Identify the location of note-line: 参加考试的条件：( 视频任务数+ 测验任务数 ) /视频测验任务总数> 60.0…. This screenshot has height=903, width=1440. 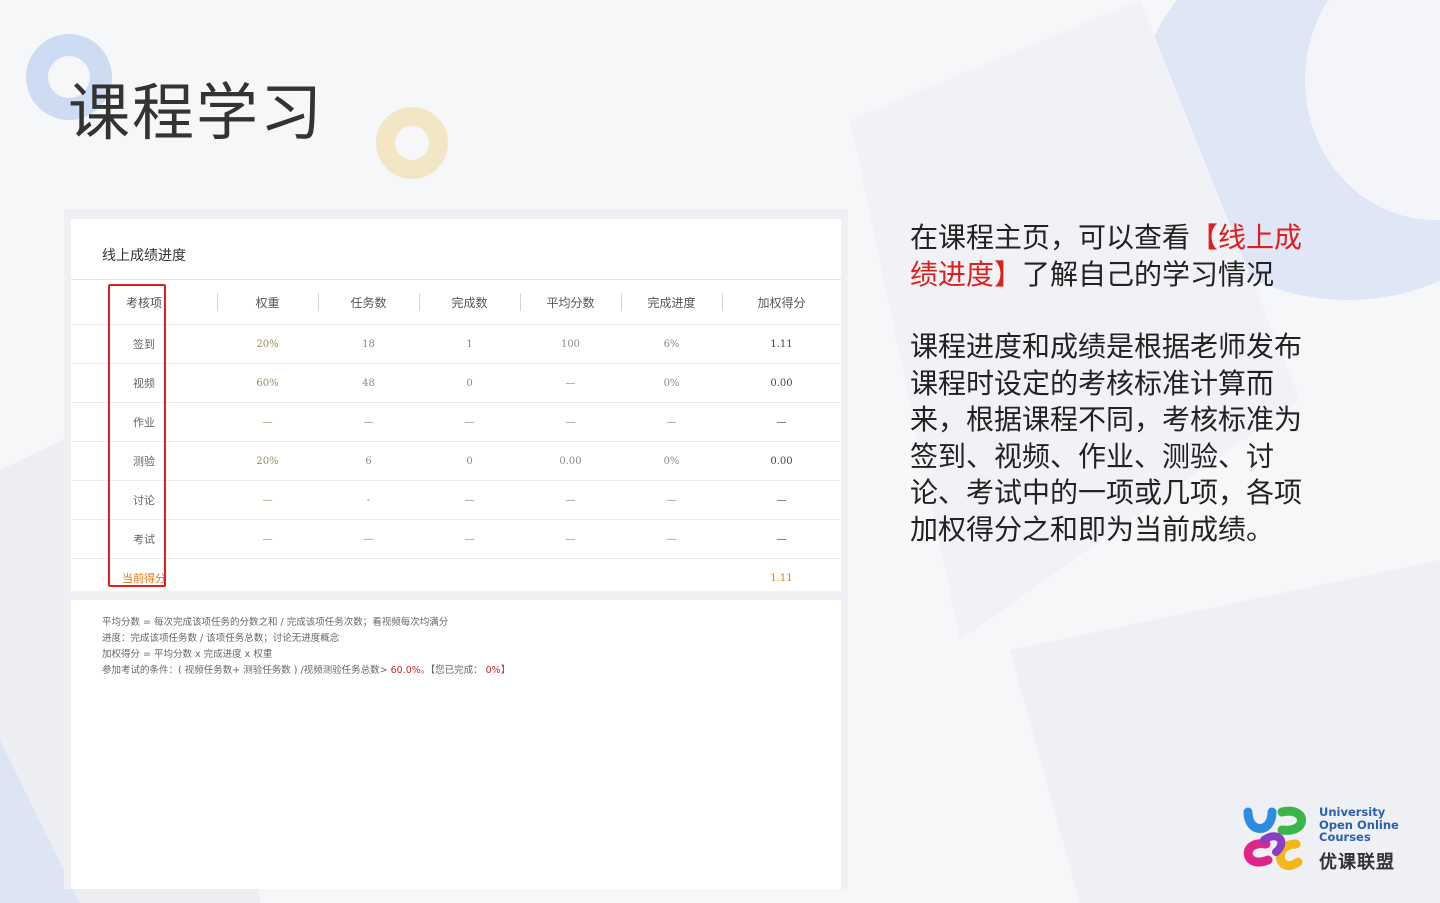
(306, 671).